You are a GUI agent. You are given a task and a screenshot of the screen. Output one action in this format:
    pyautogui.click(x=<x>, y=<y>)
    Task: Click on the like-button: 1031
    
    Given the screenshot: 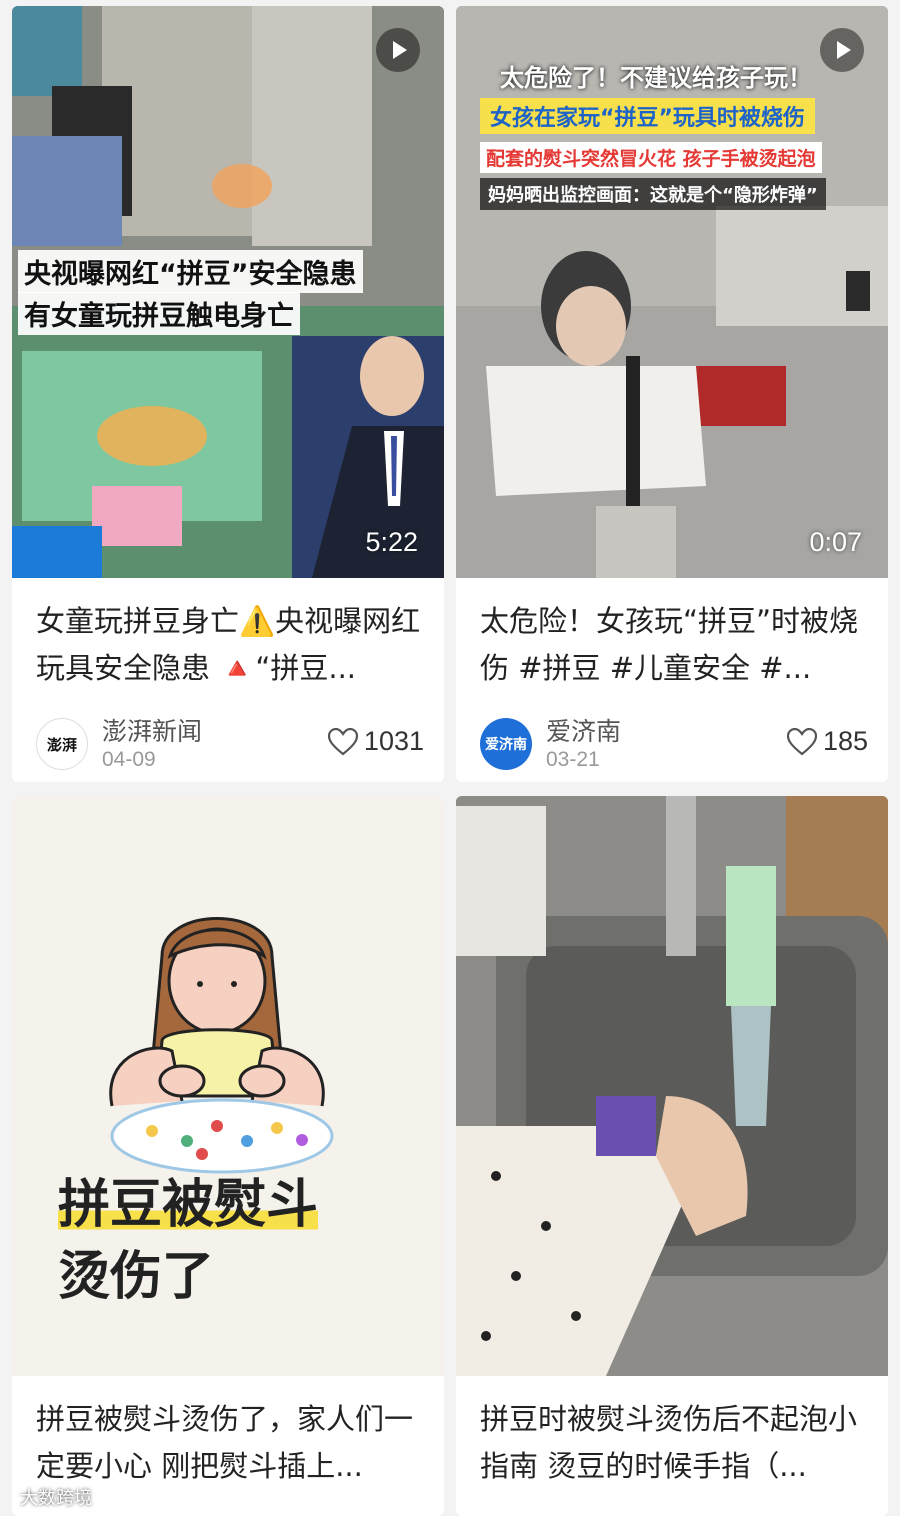 What is the action you would take?
    pyautogui.click(x=375, y=741)
    